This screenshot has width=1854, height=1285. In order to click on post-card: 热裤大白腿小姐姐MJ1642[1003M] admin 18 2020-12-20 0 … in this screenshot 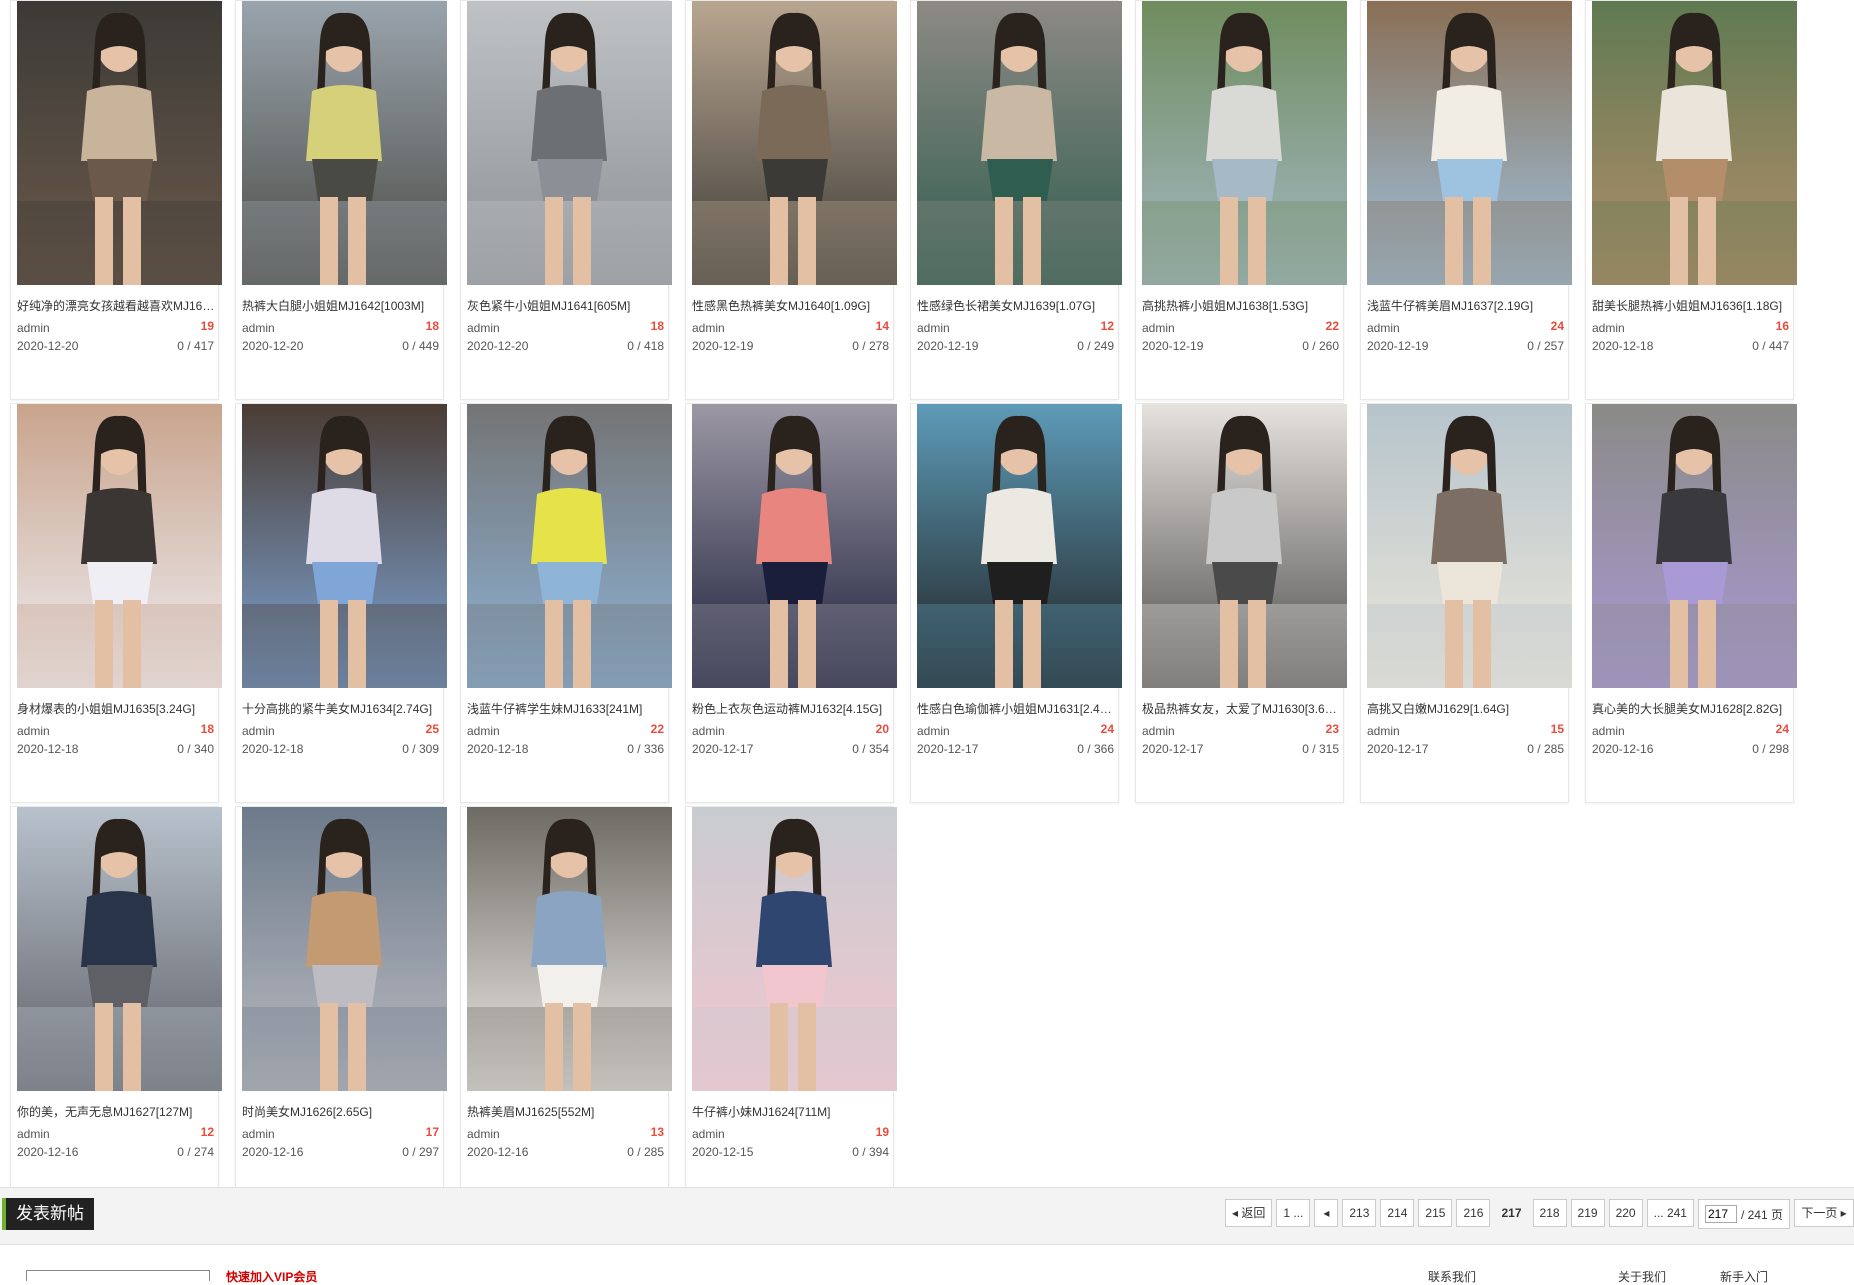, I will do `click(341, 200)`.